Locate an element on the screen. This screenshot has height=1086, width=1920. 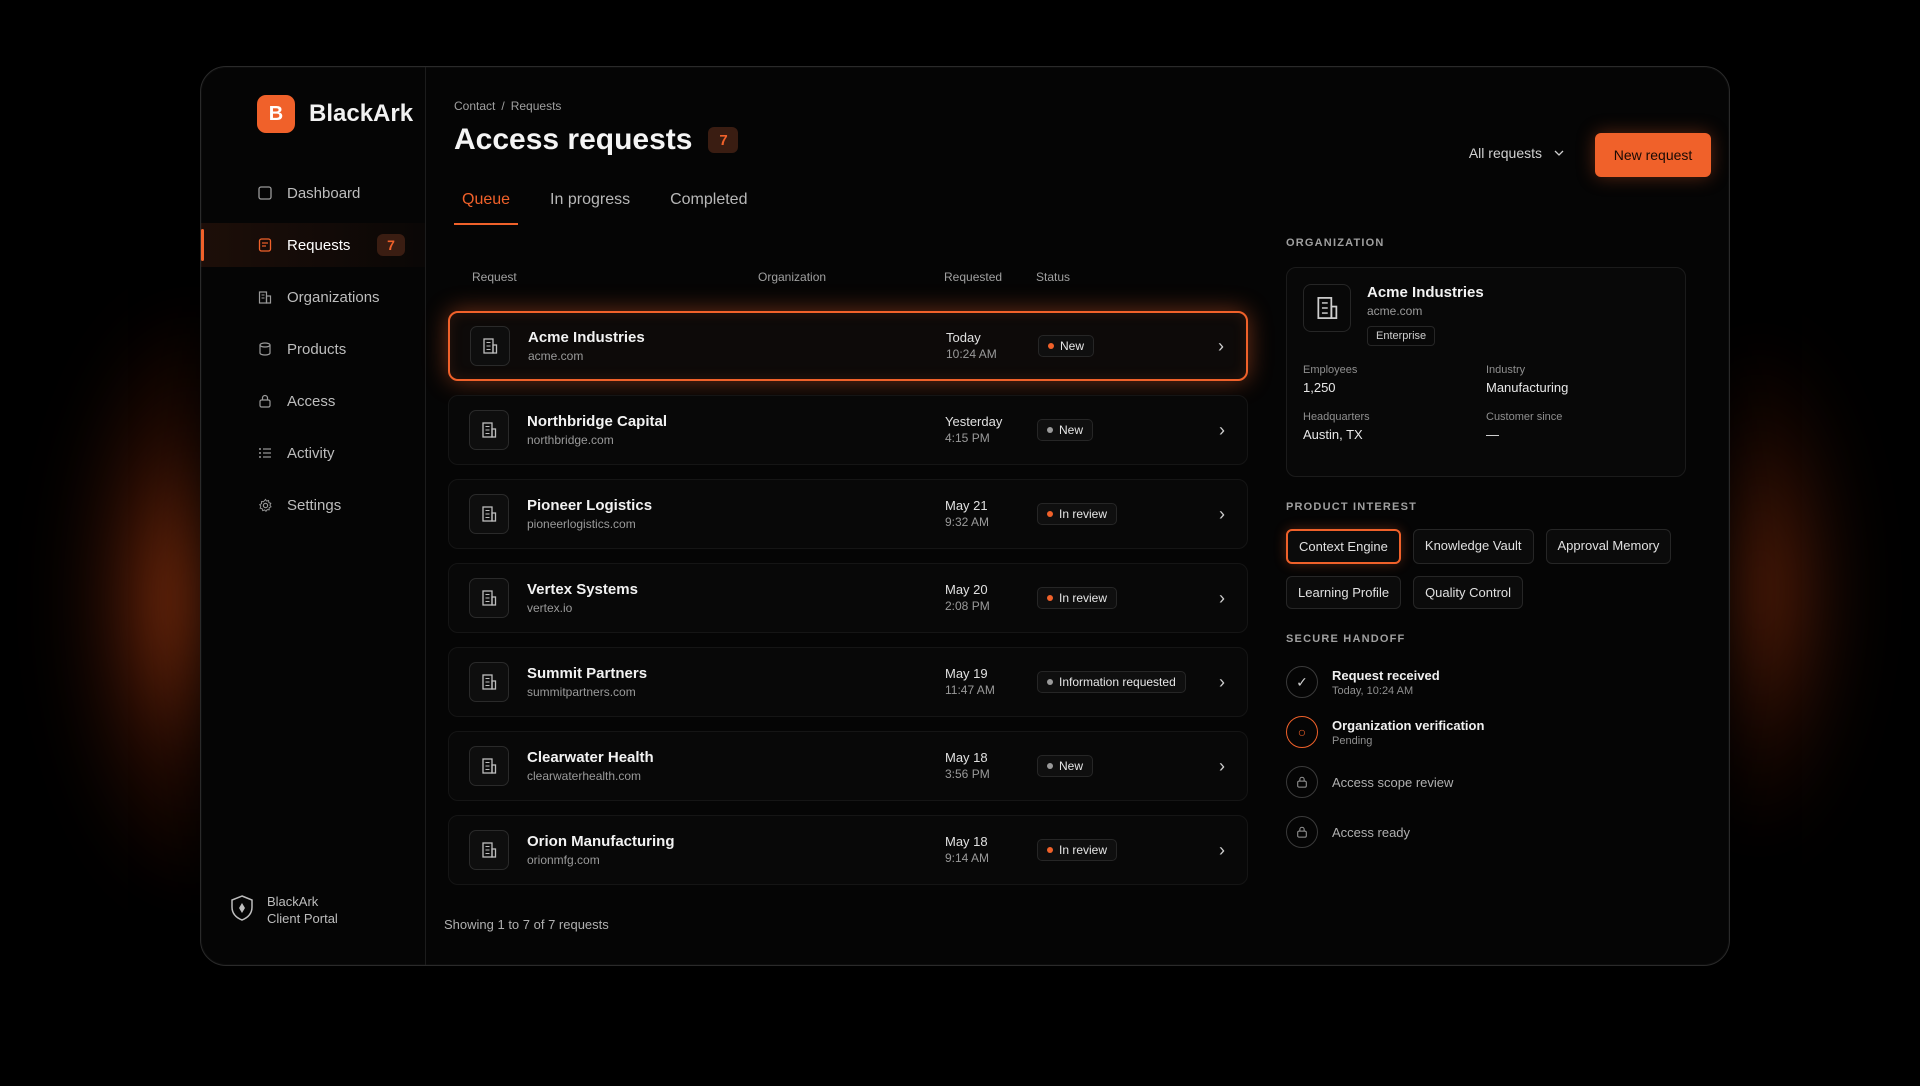
fact-label: Employees is located at coordinates (1330, 370).